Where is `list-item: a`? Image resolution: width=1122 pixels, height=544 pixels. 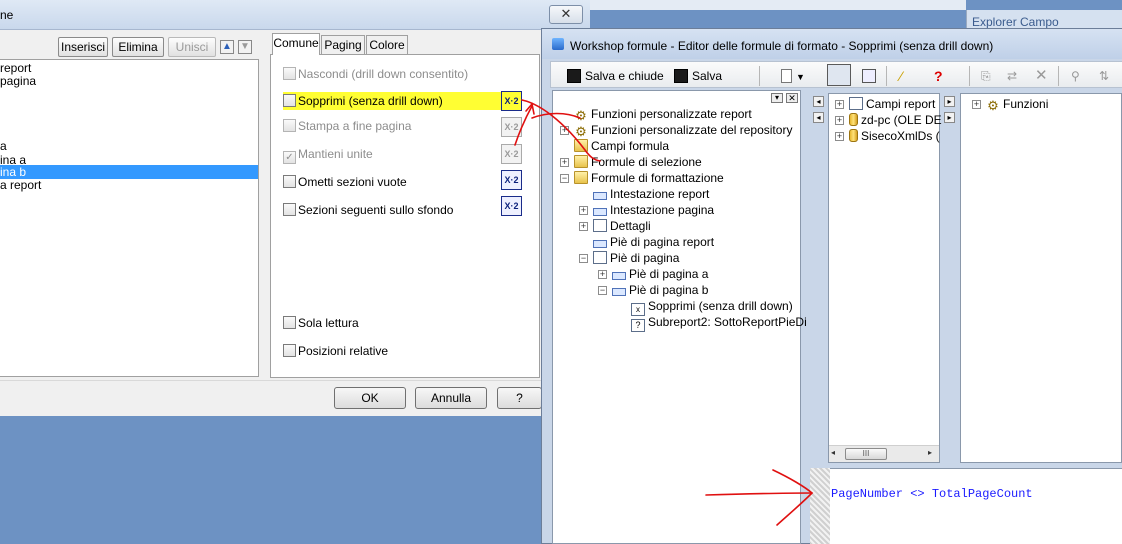
list-item: a is located at coordinates (129, 146).